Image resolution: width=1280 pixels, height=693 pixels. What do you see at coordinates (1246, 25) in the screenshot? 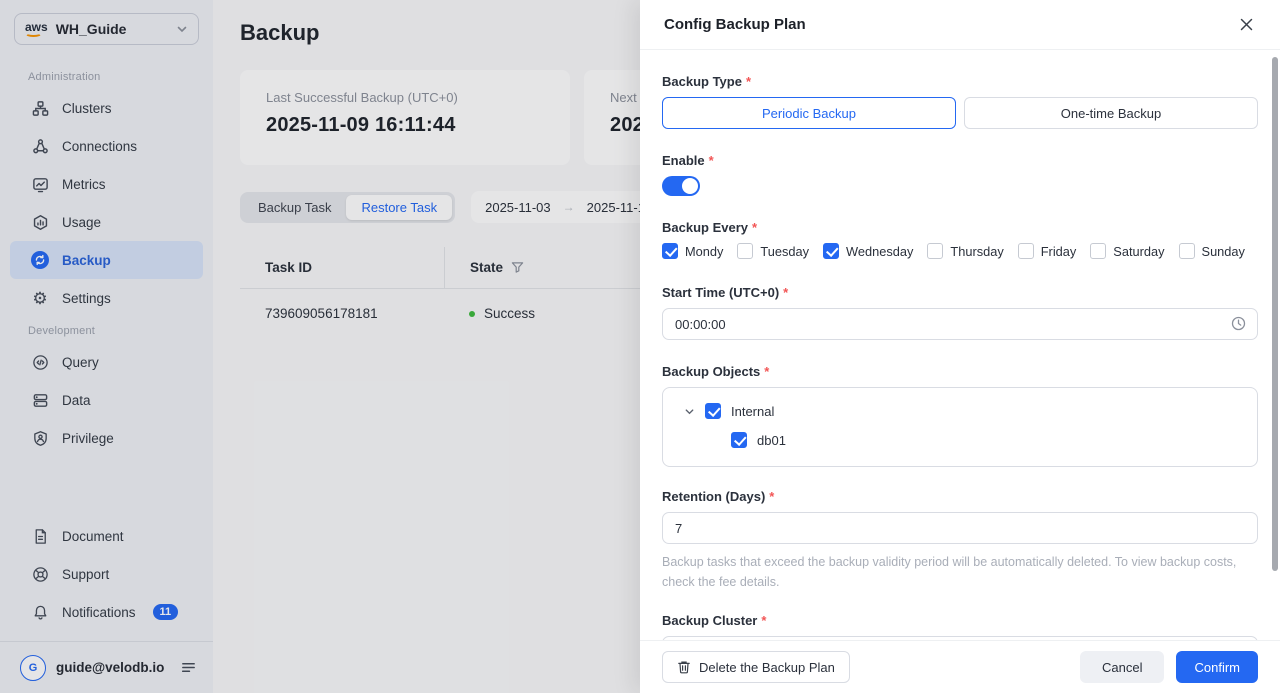
I see `close-icon` at bounding box center [1246, 25].